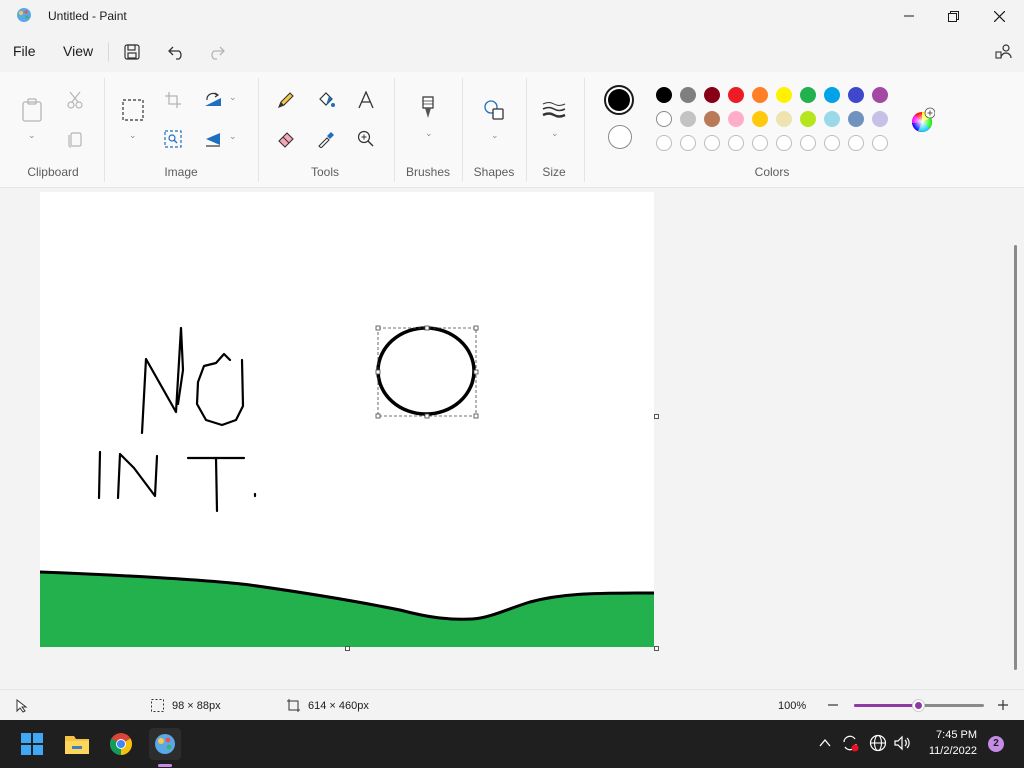  Describe the element at coordinates (213, 100) in the screenshot. I see `resize-button` at that location.